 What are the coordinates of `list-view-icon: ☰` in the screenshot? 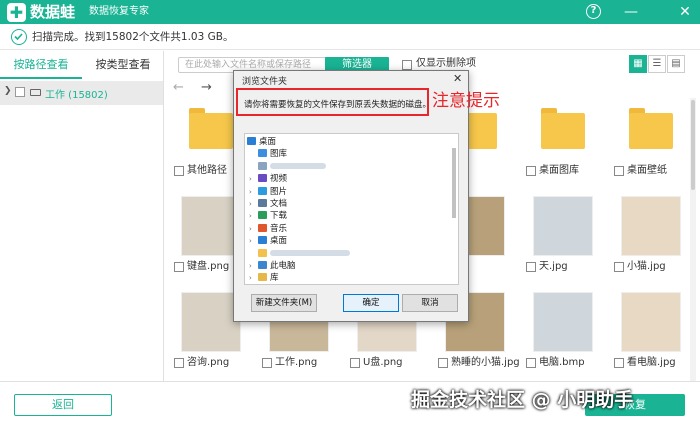 It's located at (657, 64).